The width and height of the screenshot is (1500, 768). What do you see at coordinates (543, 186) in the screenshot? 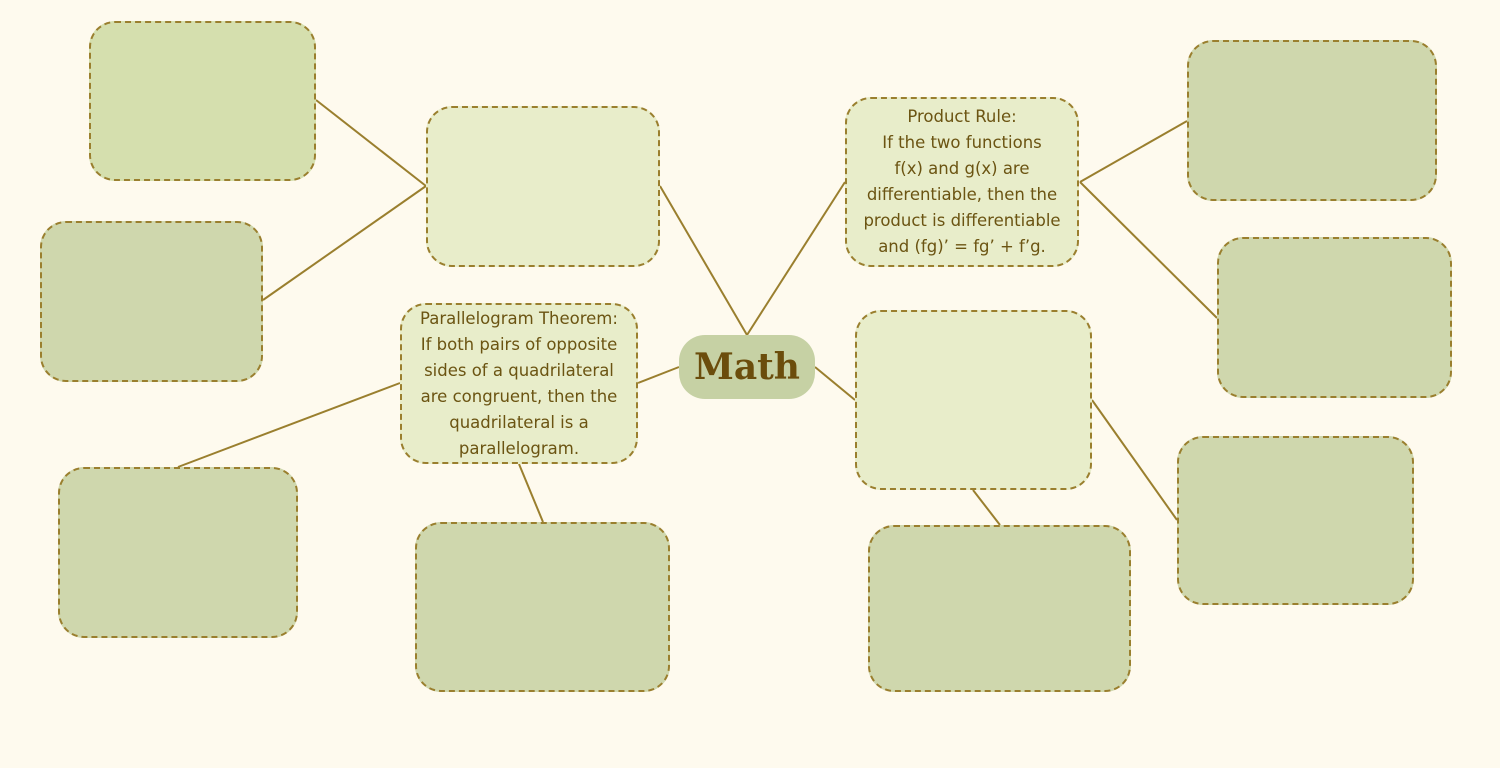
I see `inner-box-left-top` at bounding box center [543, 186].